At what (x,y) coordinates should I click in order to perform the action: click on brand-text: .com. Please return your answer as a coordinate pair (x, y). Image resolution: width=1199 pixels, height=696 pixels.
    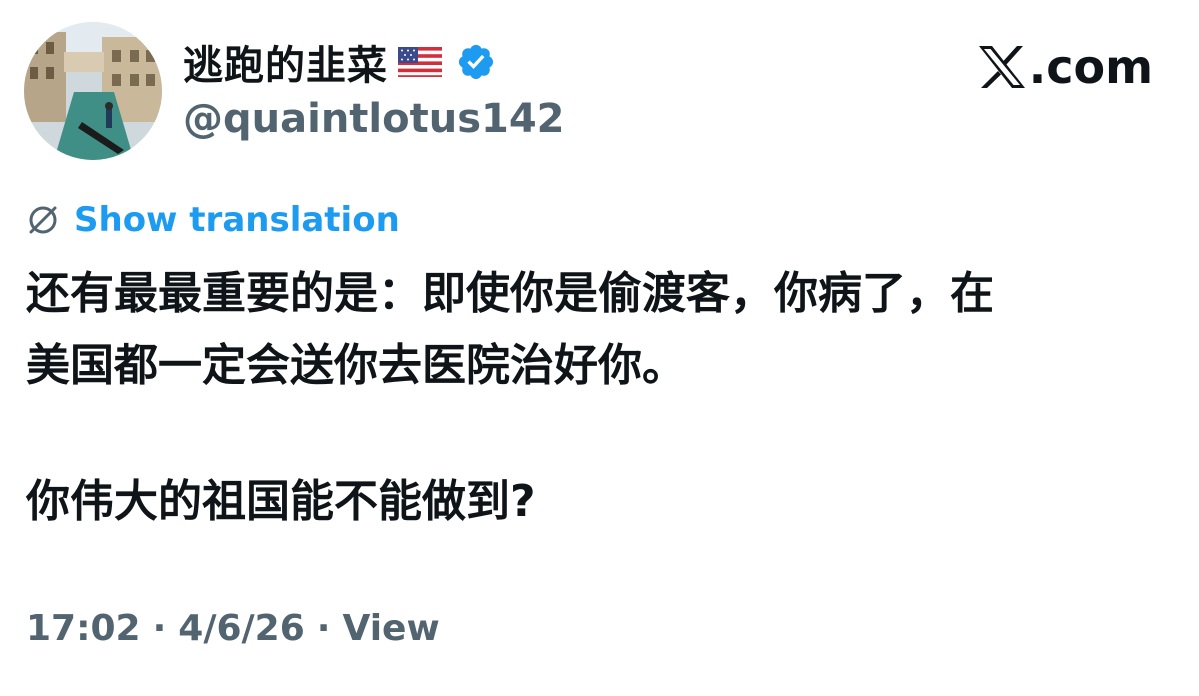
    Looking at the image, I should click on (1090, 67).